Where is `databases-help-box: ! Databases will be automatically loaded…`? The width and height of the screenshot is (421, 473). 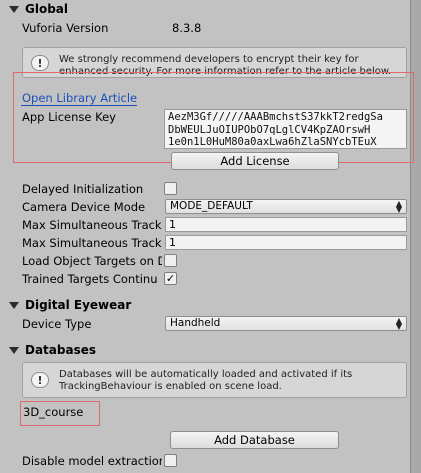
databases-help-box: ! Databases will be automatically loaded… is located at coordinates (214, 380).